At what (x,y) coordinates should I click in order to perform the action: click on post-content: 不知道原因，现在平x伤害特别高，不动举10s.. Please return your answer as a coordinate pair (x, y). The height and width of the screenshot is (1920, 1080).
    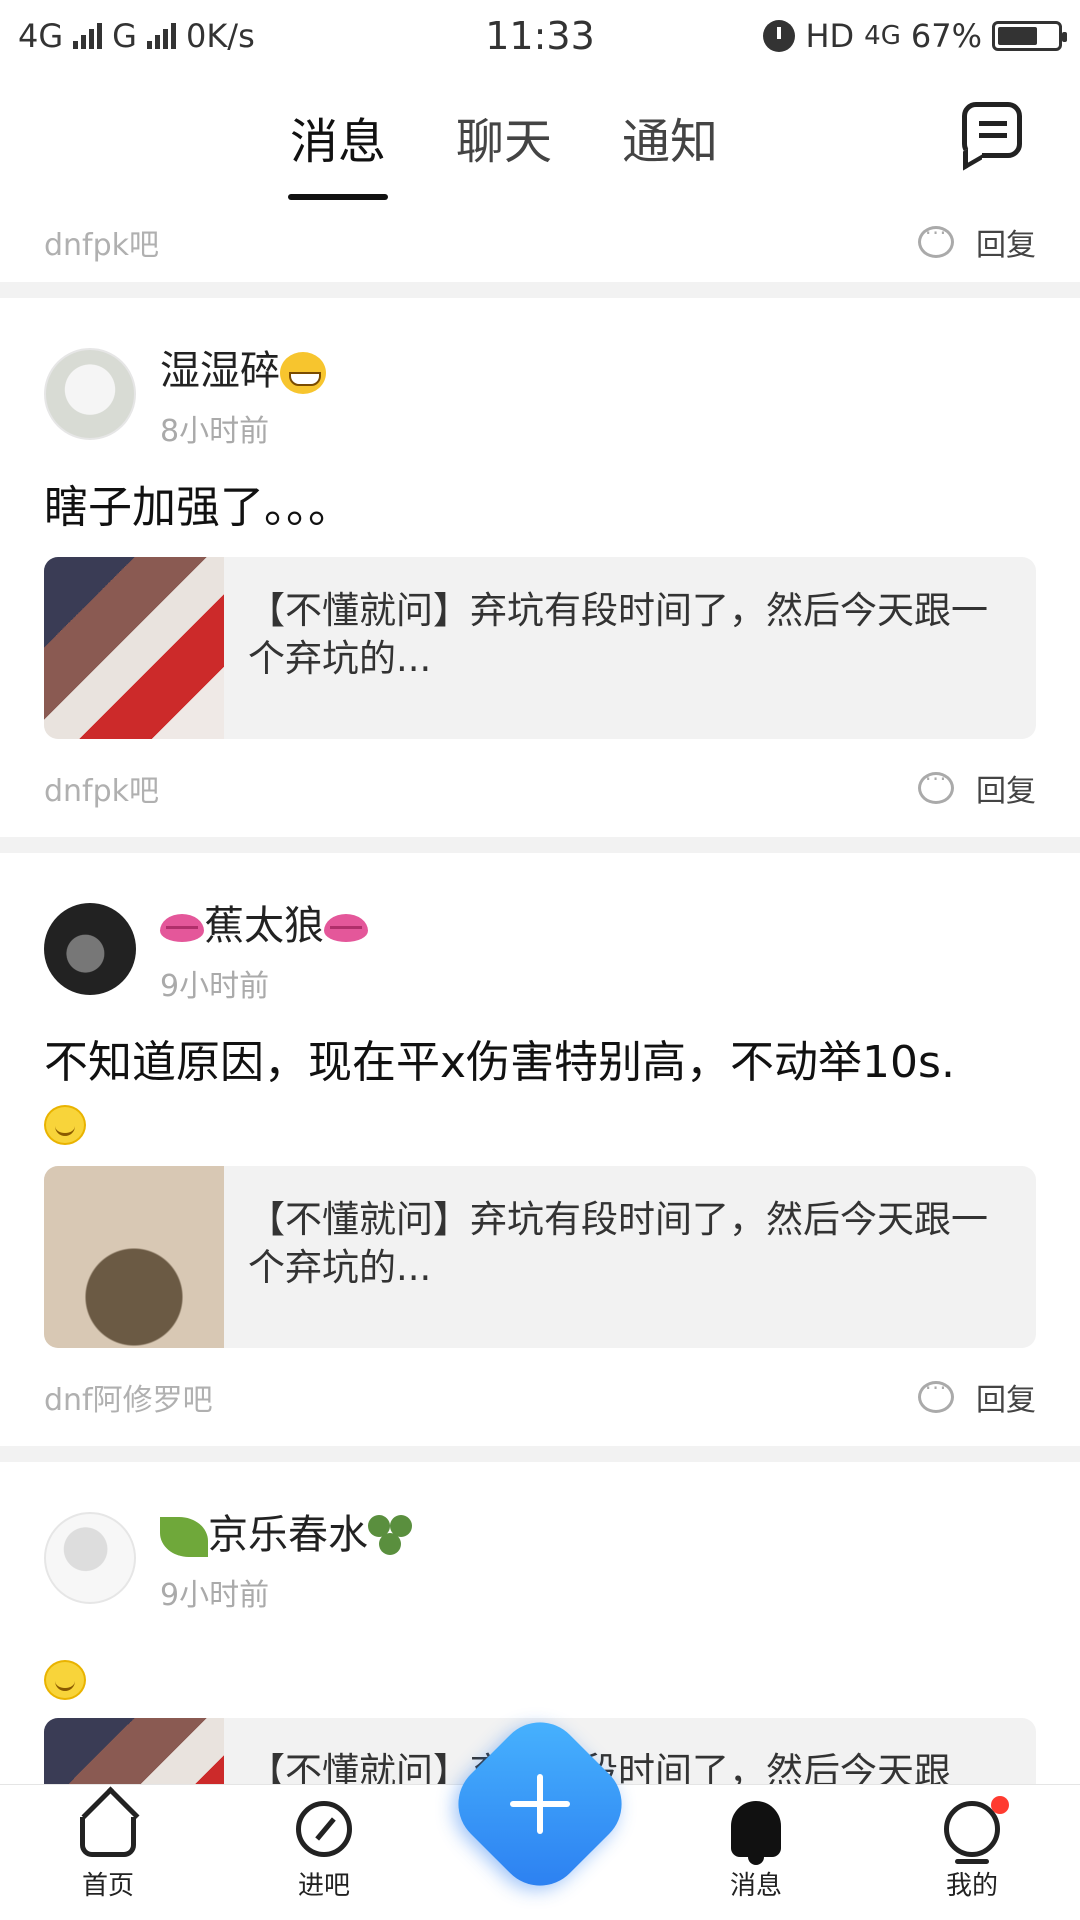
    Looking at the image, I should click on (540, 1092).